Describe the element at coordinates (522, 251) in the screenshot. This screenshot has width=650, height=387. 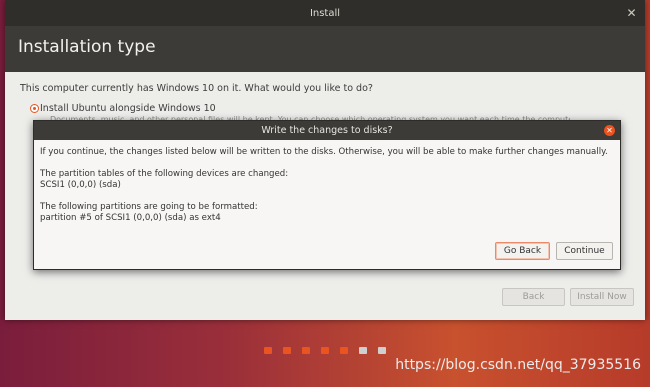
I see `go-back-button: Go Back` at that location.